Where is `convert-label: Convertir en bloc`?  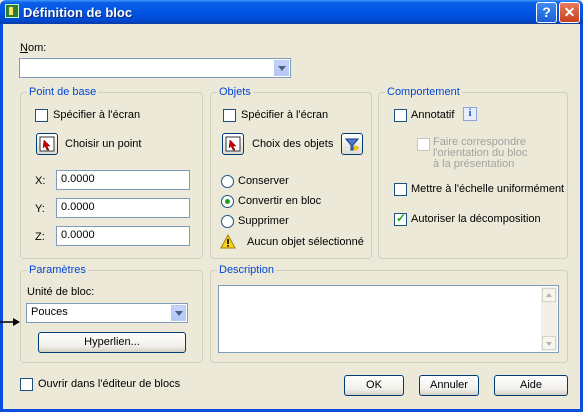 convert-label: Convertir en bloc is located at coordinates (280, 201).